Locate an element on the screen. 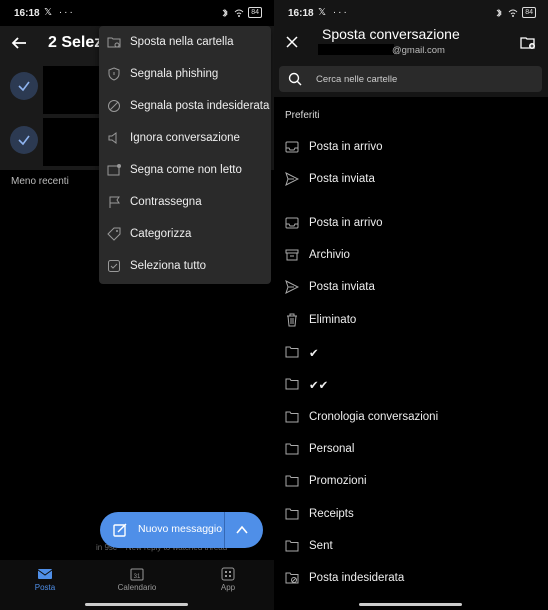  close-icon is located at coordinates (292, 42).